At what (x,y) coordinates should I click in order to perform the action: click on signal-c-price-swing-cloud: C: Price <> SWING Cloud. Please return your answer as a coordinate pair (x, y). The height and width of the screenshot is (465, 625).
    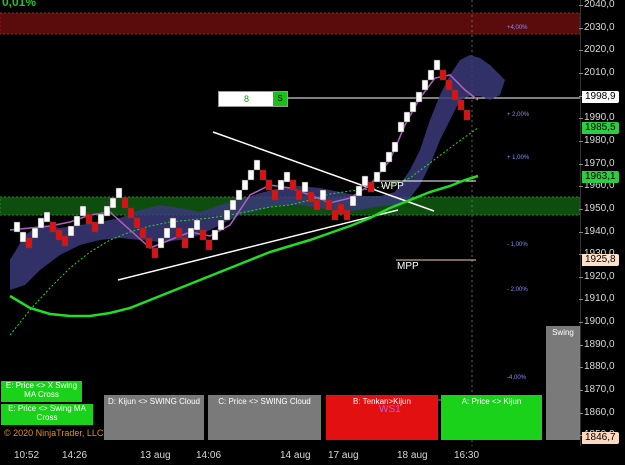
    Looking at the image, I should click on (264, 417).